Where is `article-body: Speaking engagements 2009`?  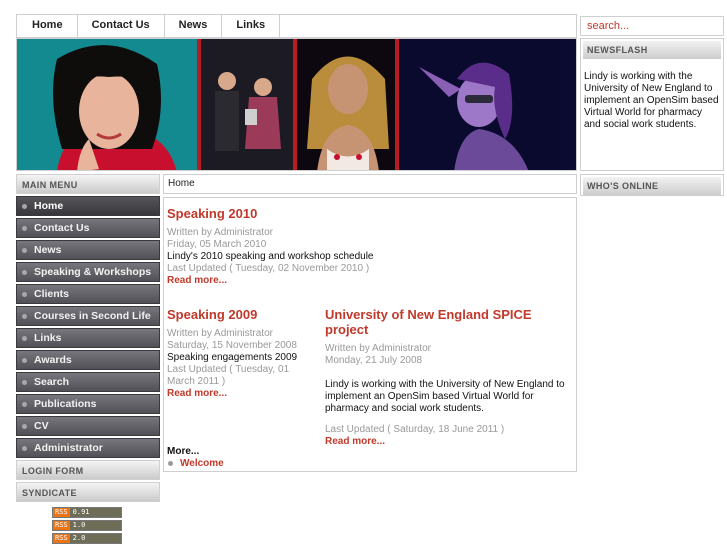
article-body: Speaking engagements 2009 is located at coordinates (232, 357).